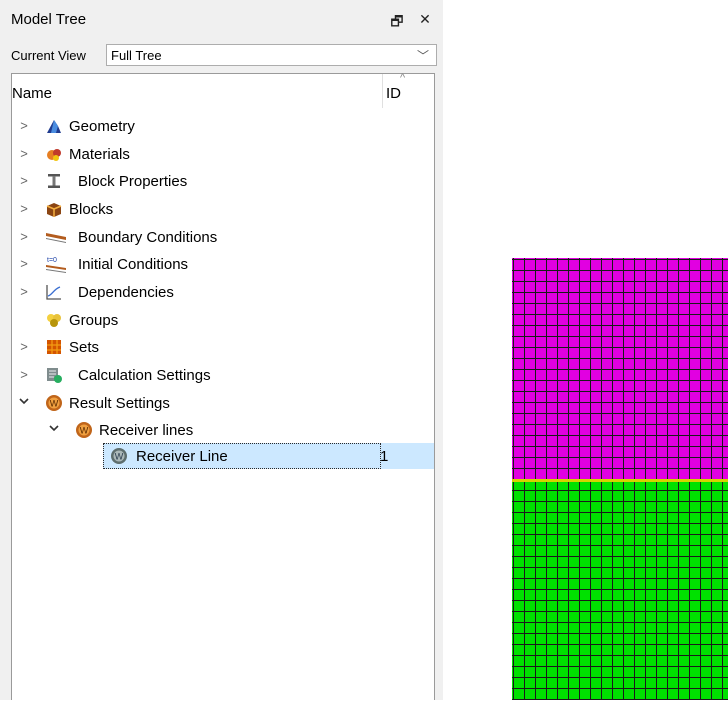 The width and height of the screenshot is (728, 705). I want to click on geometry-icon, so click(54, 126).